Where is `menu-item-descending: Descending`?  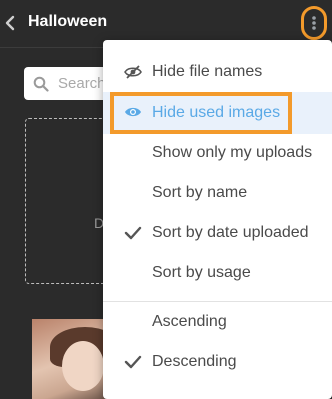
menu-item-descending: Descending is located at coordinates (217, 362).